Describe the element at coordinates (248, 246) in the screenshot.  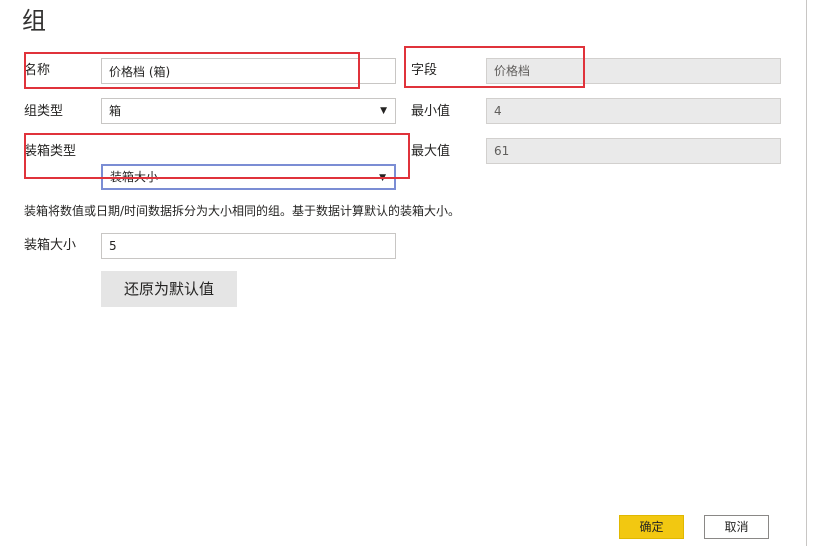
I see `bin-size-input` at that location.